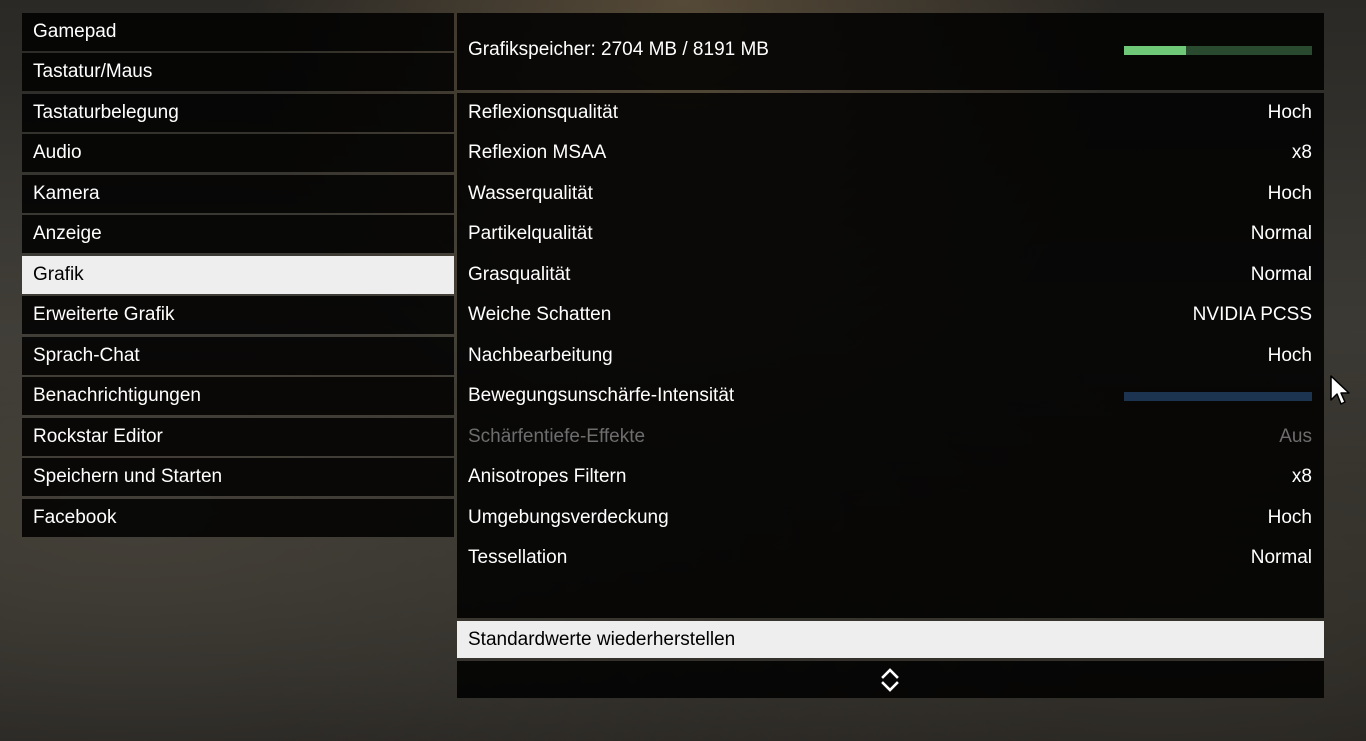 The width and height of the screenshot is (1366, 741). What do you see at coordinates (238, 315) in the screenshot?
I see `menu-item-erweiterte-grafik: Erweiterte Grafik` at bounding box center [238, 315].